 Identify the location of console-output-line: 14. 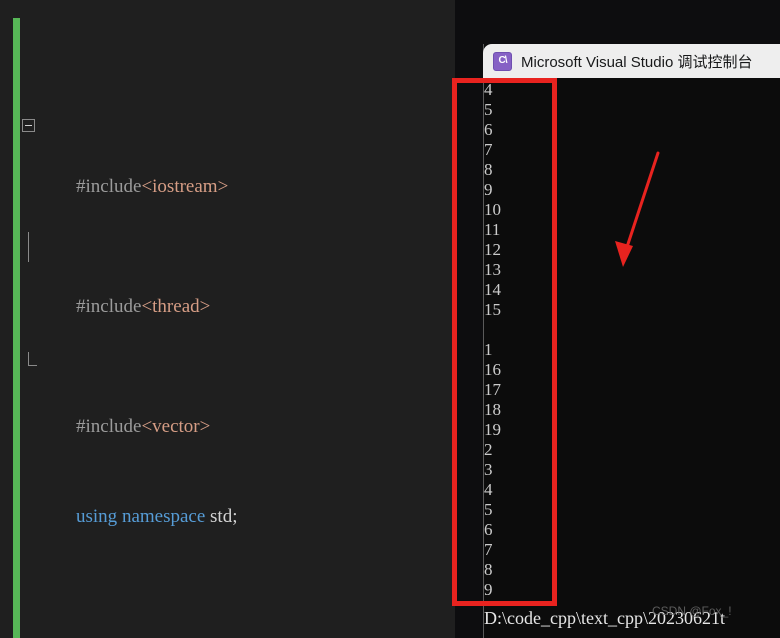
(492, 289).